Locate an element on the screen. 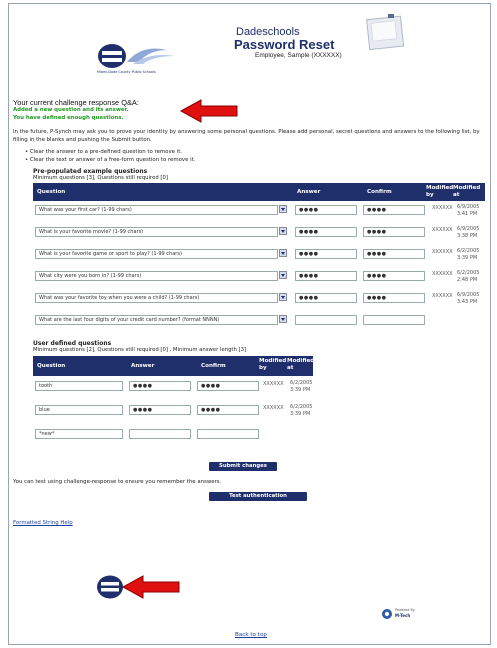 The width and height of the screenshot is (497, 648). userdef-title: User defined questions is located at coordinates (72, 343).